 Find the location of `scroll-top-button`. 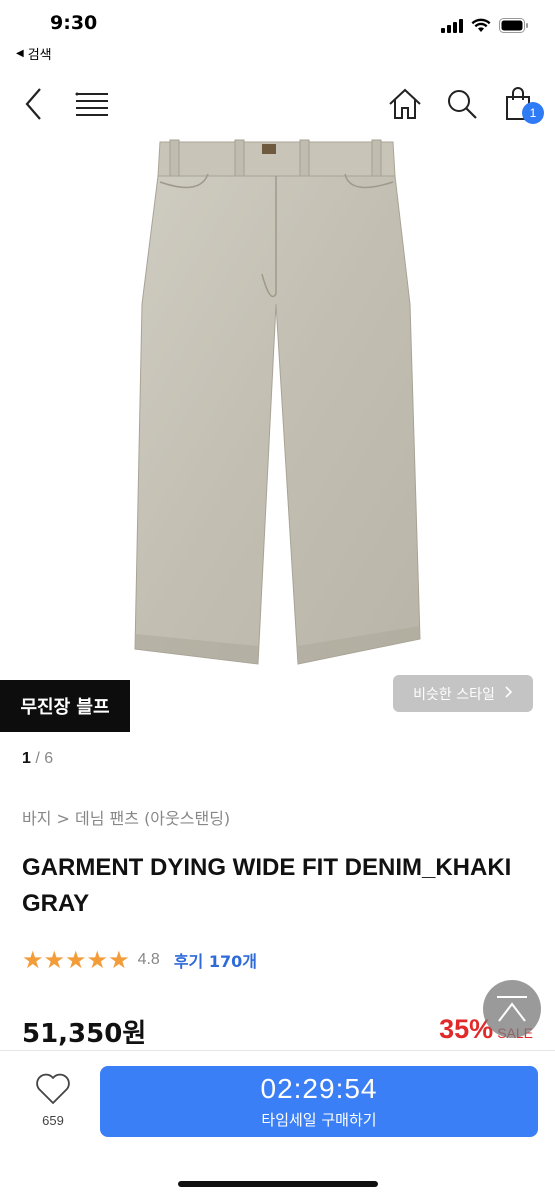

scroll-top-button is located at coordinates (512, 1009).